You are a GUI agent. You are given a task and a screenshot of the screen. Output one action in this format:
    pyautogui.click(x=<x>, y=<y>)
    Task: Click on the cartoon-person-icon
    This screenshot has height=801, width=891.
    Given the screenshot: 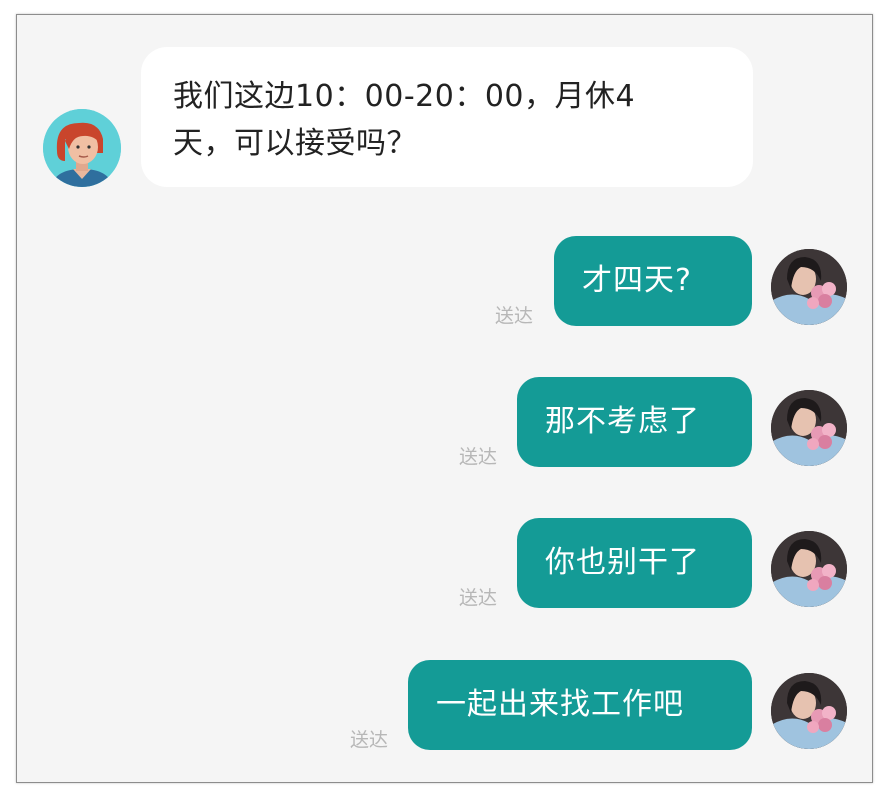 What is the action you would take?
    pyautogui.click(x=82, y=148)
    